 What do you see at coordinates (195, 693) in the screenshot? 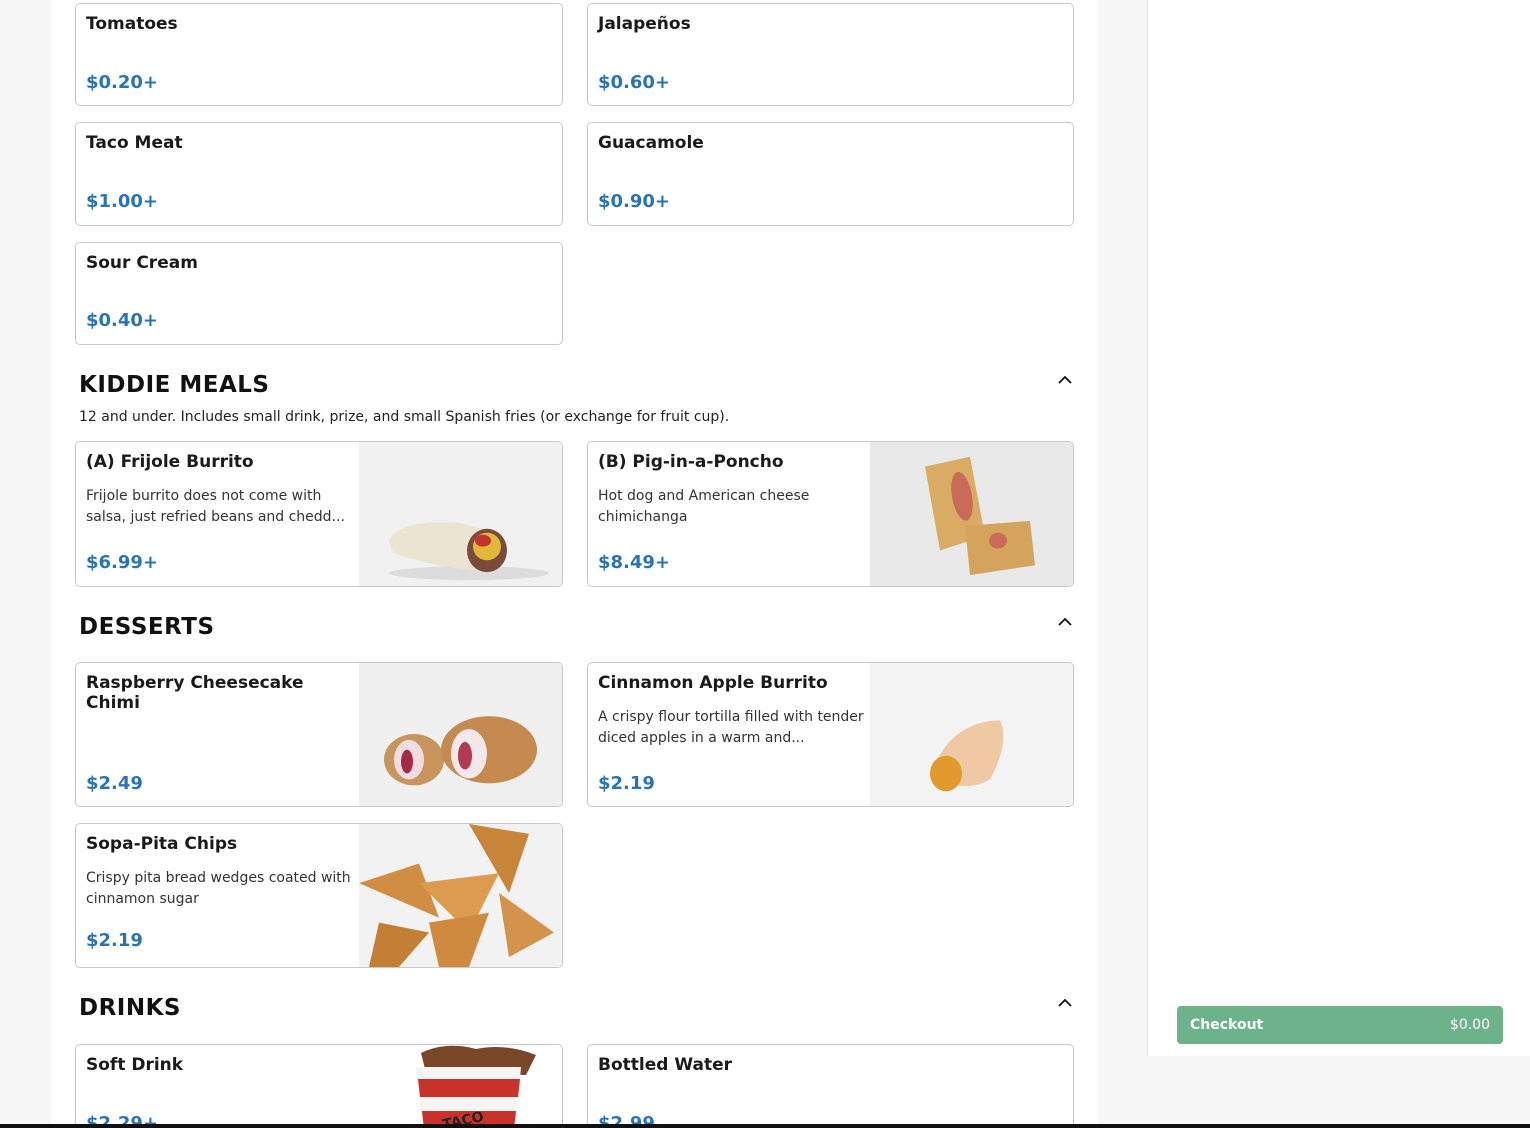
I see `item-name: Raspberry Cheesecake Chimi` at bounding box center [195, 693].